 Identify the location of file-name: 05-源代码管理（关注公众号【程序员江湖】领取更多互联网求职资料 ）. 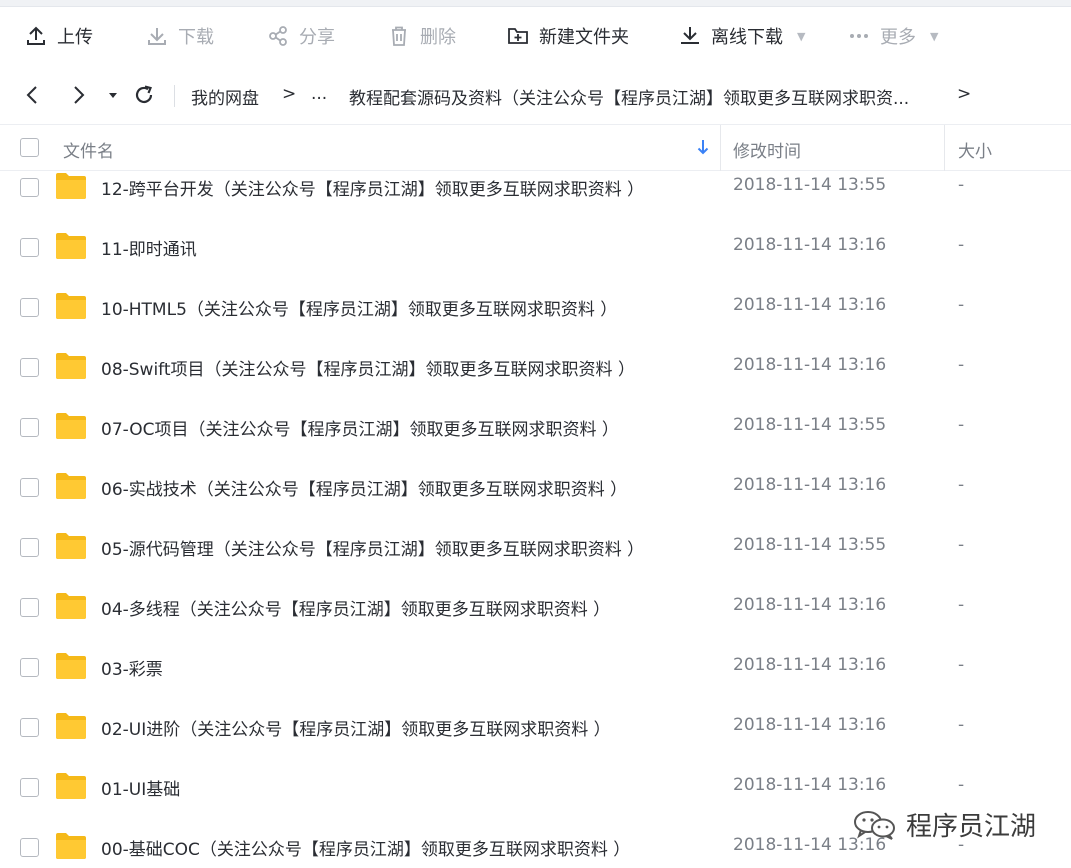
(372, 547).